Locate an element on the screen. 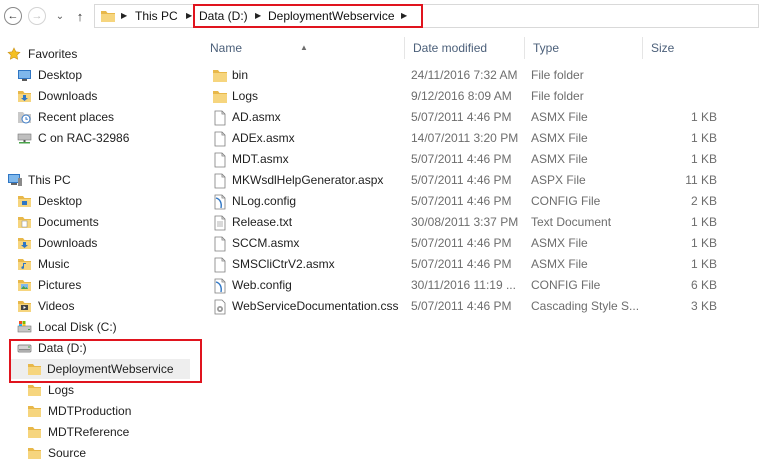  desktop-icon is located at coordinates (24, 75).